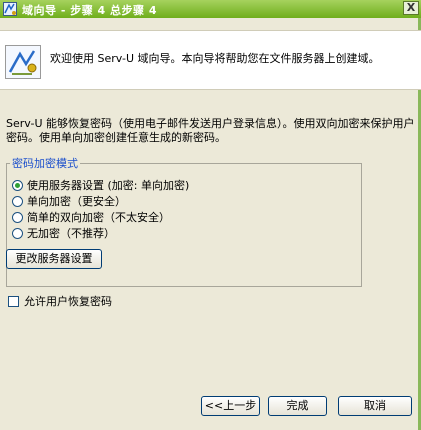 Image resolution: width=421 pixels, height=430 pixels. Describe the element at coordinates (210, 9) in the screenshot. I see `title-bar: 域向导 - 步骤 4 总步骤 4 X` at that location.